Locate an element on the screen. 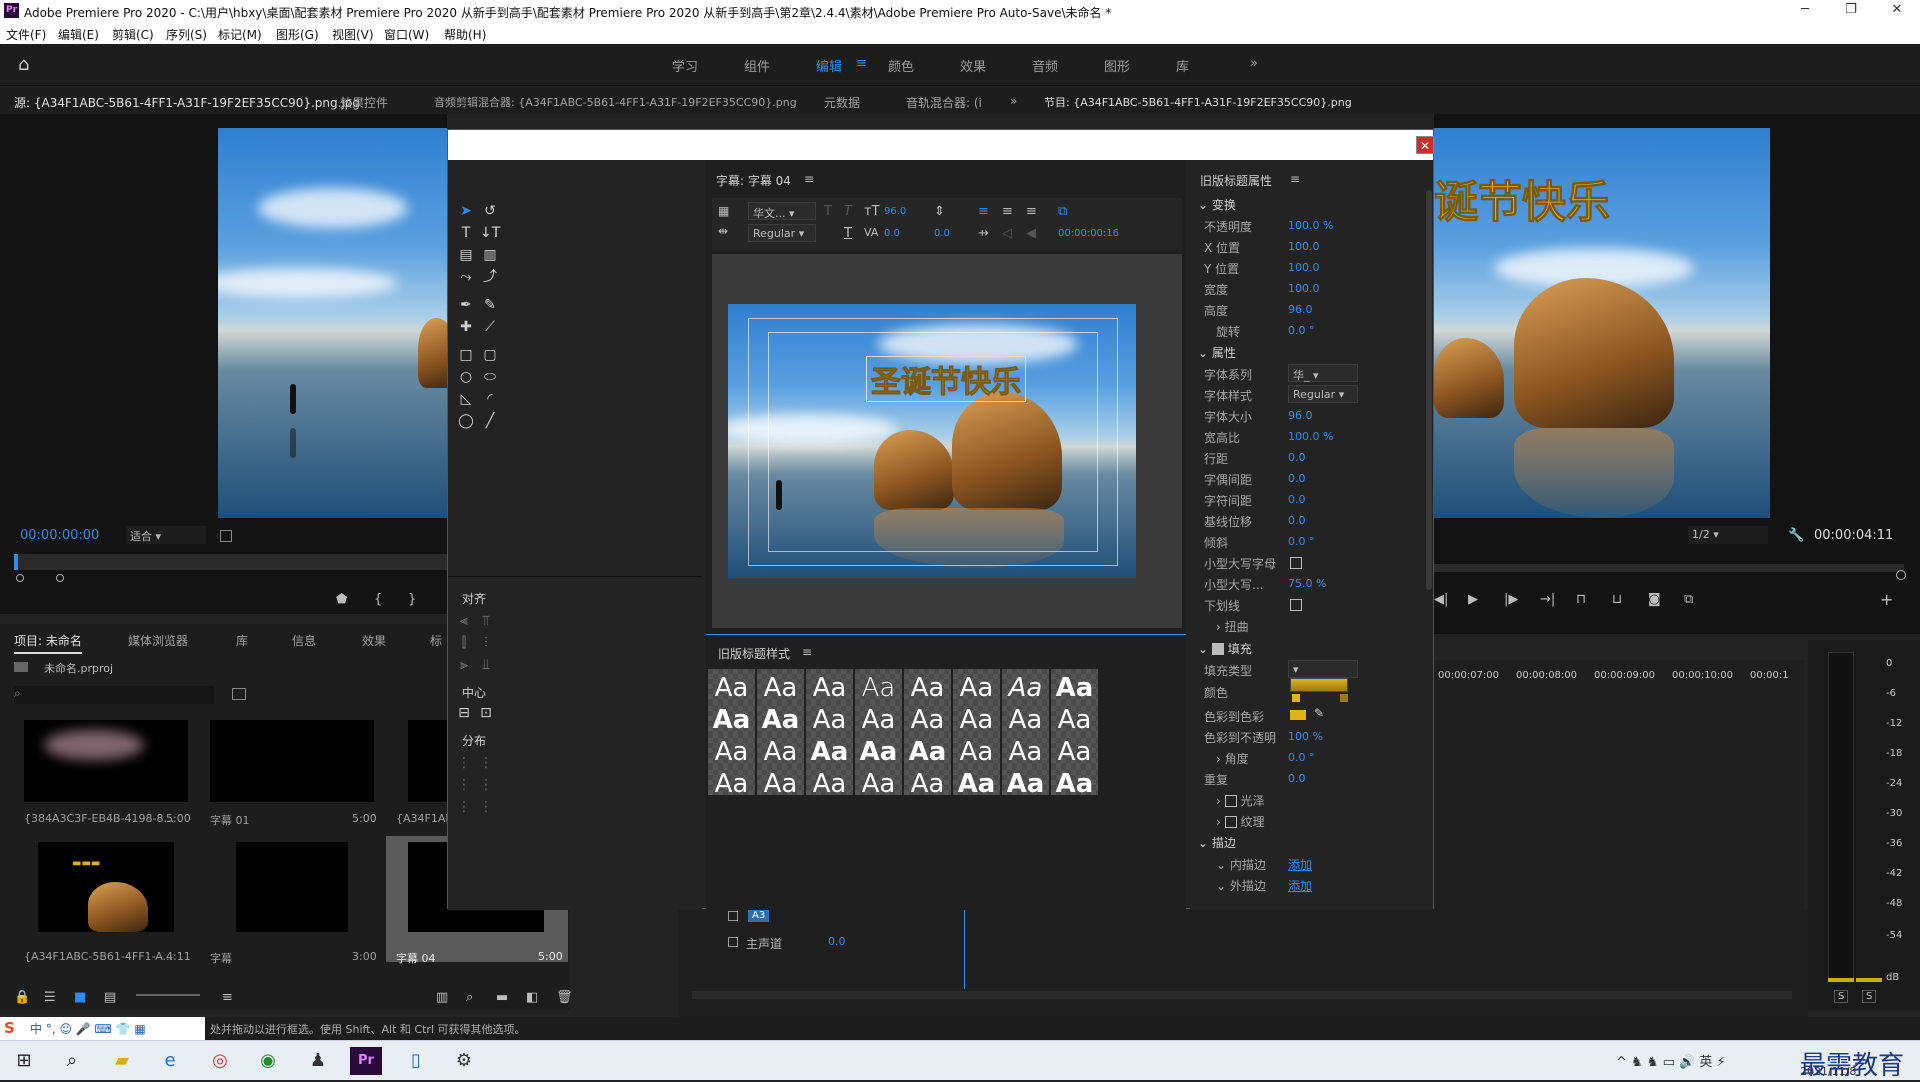  program-timecode: 00:00:04:11 is located at coordinates (1853, 535).